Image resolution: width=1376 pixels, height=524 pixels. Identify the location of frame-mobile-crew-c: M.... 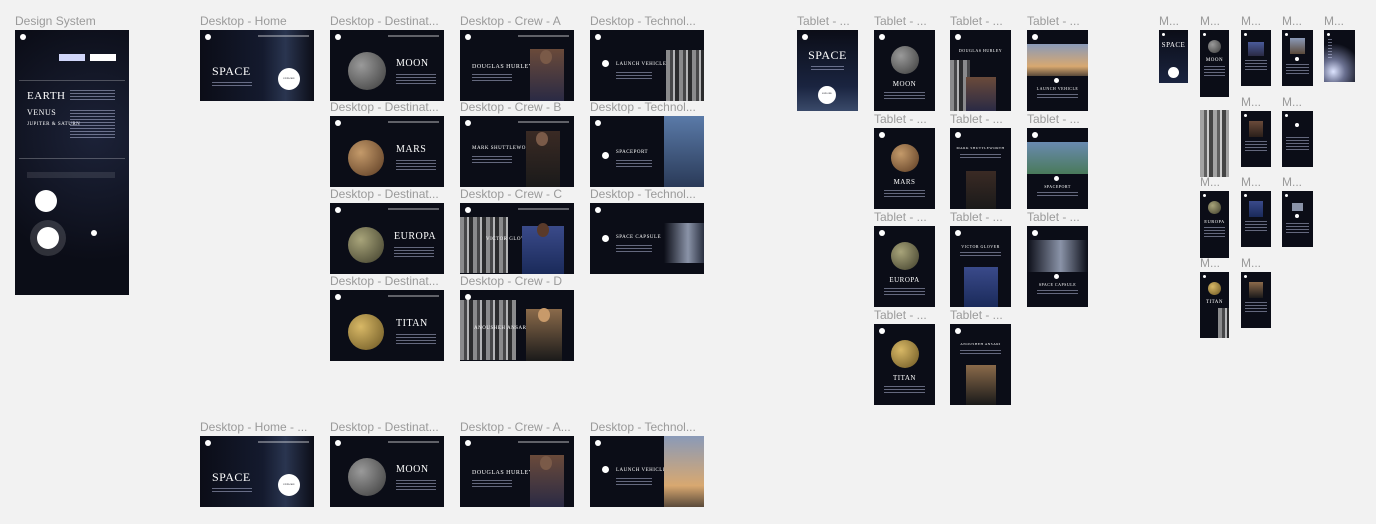
(1256, 211).